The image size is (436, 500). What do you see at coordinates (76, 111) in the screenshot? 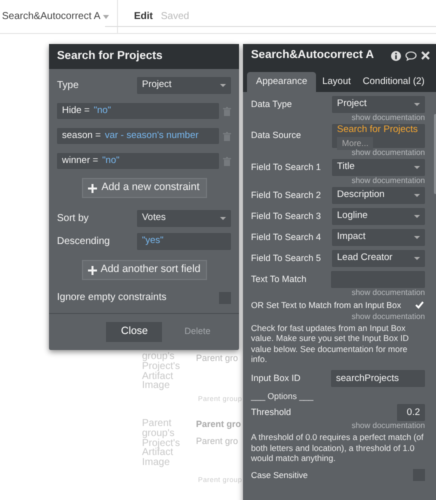
I see `constraint-key: Hide =` at bounding box center [76, 111].